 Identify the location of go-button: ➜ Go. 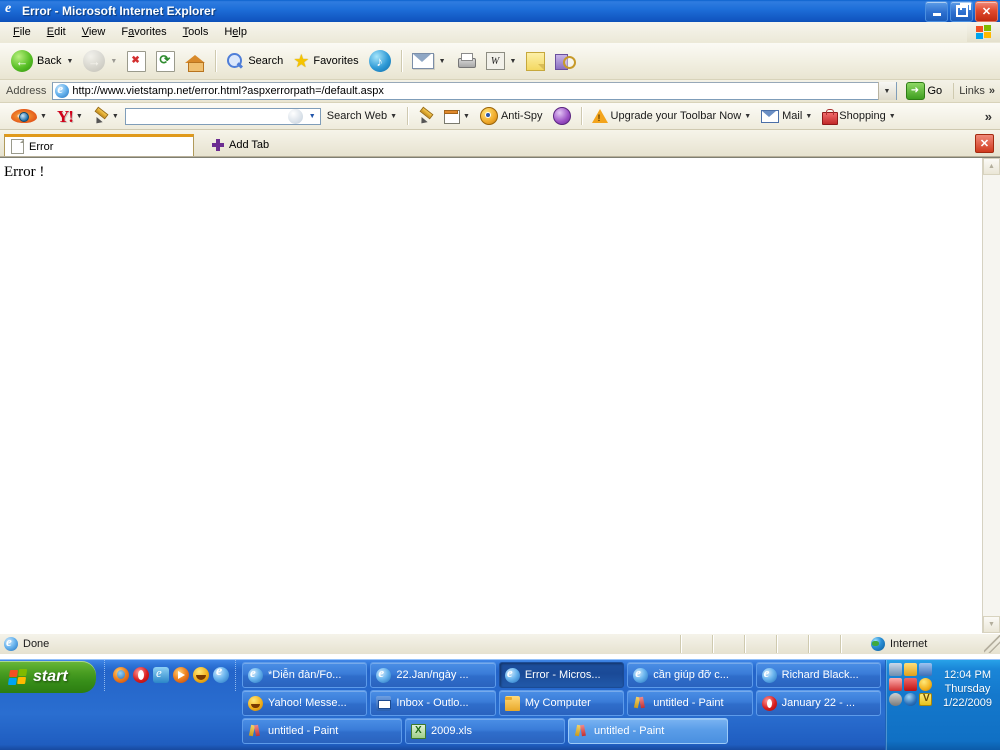
(925, 91).